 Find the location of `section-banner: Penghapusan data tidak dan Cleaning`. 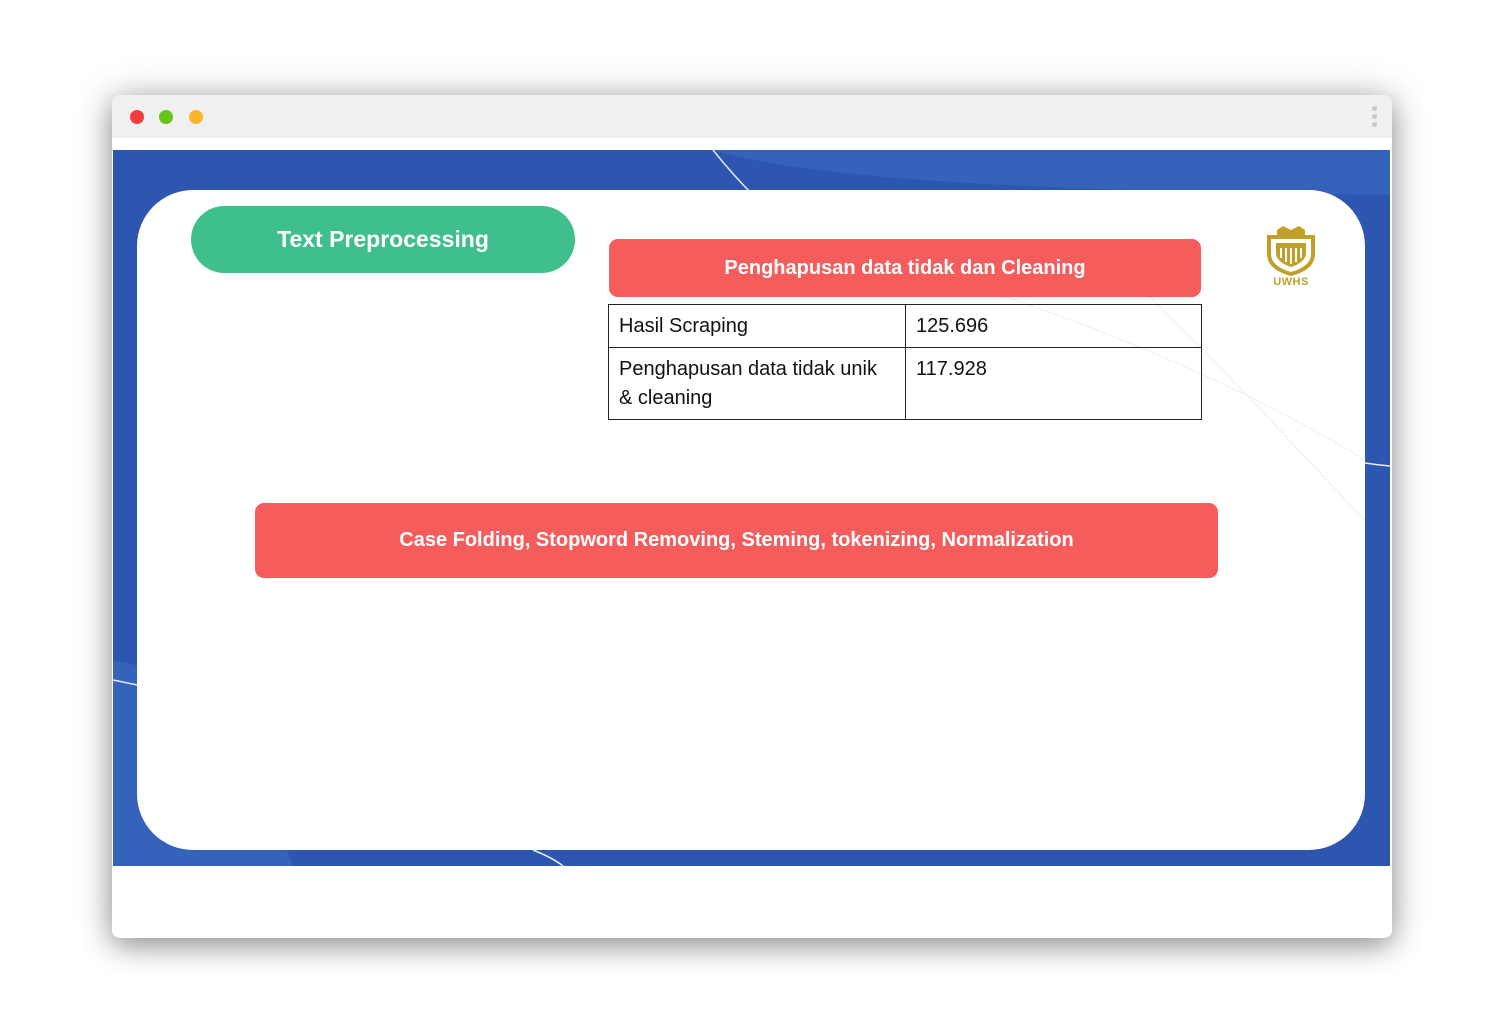

section-banner: Penghapusan data tidak dan Cleaning is located at coordinates (905, 268).